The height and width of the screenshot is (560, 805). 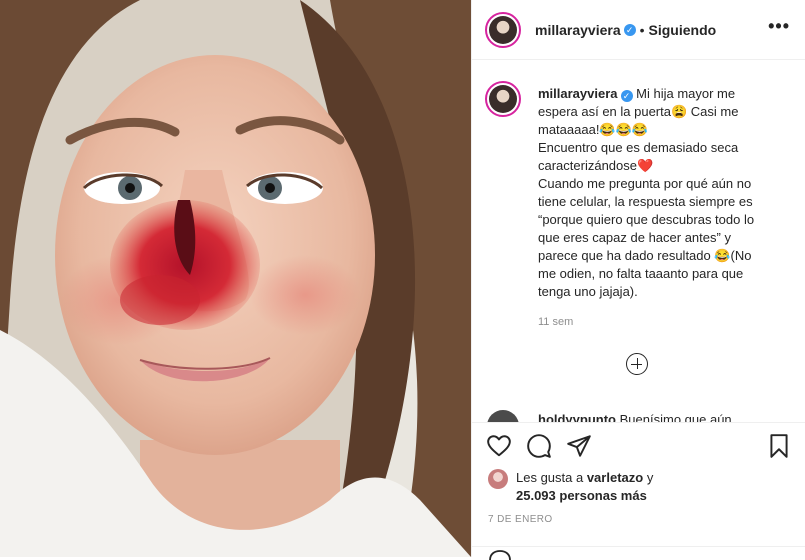 I want to click on add-comment-plus-icon, so click(x=637, y=364).